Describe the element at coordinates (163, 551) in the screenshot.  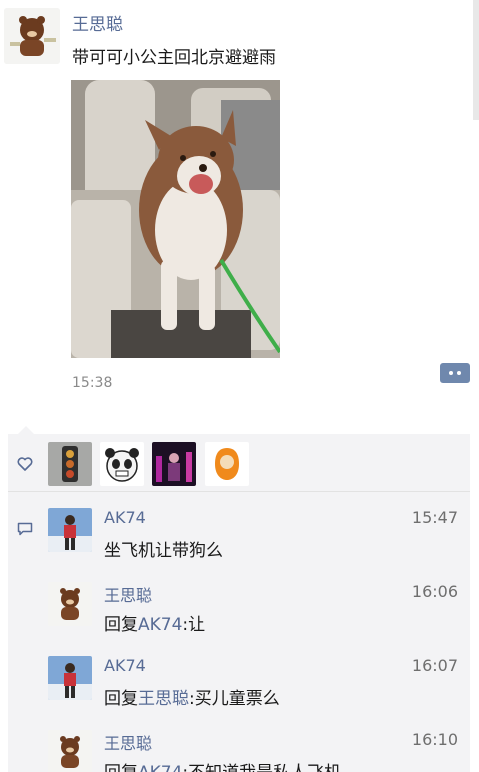
I see `comment-text: 坐飞机让带狗么` at that location.